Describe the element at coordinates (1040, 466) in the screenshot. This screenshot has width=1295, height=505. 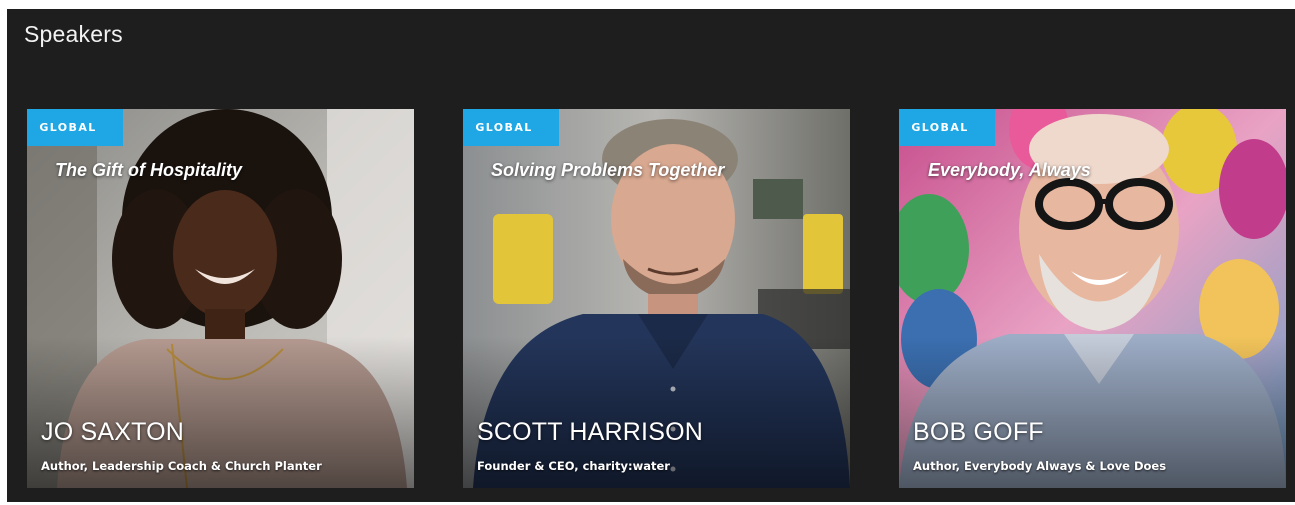
I see `speaker-role: Author, Everybody Always & Love Does` at that location.